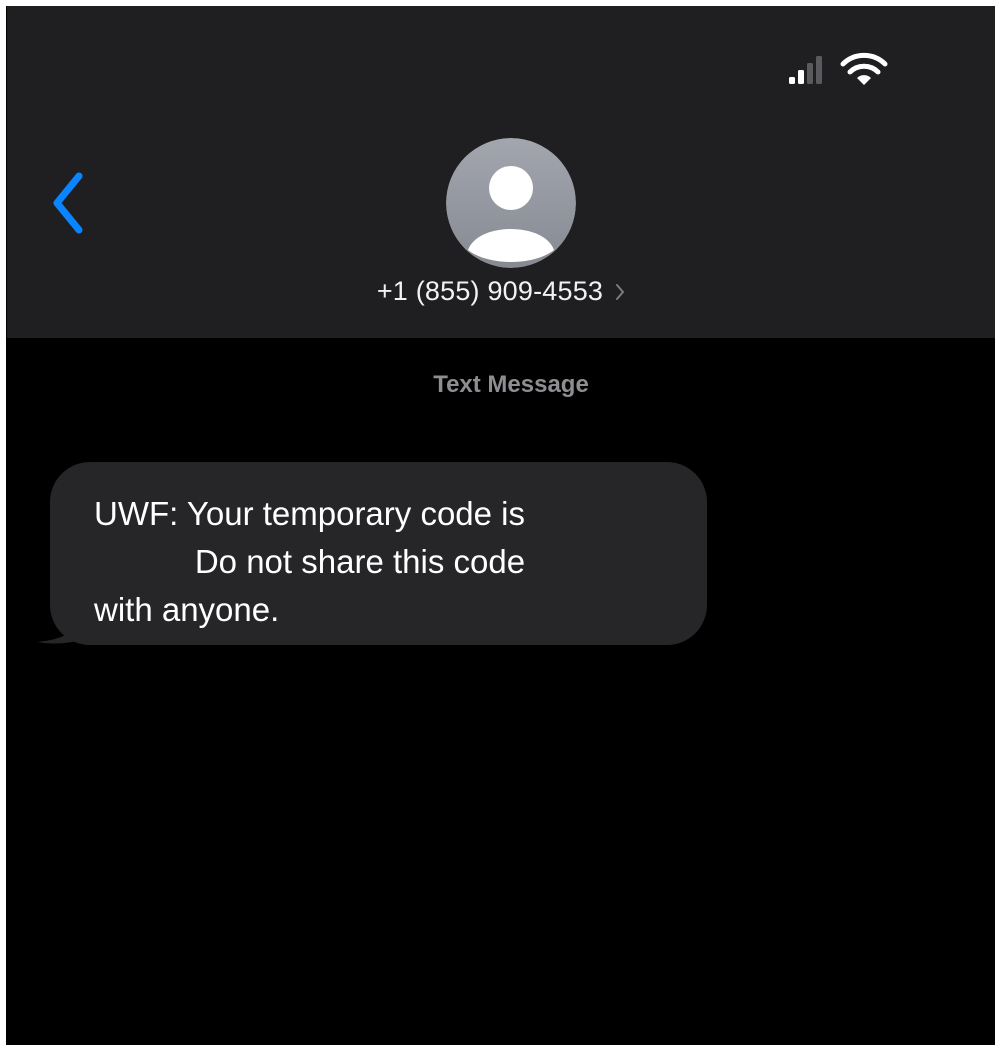 The height and width of the screenshot is (1045, 996). I want to click on message-line: Do not share this code, so click(310, 561).